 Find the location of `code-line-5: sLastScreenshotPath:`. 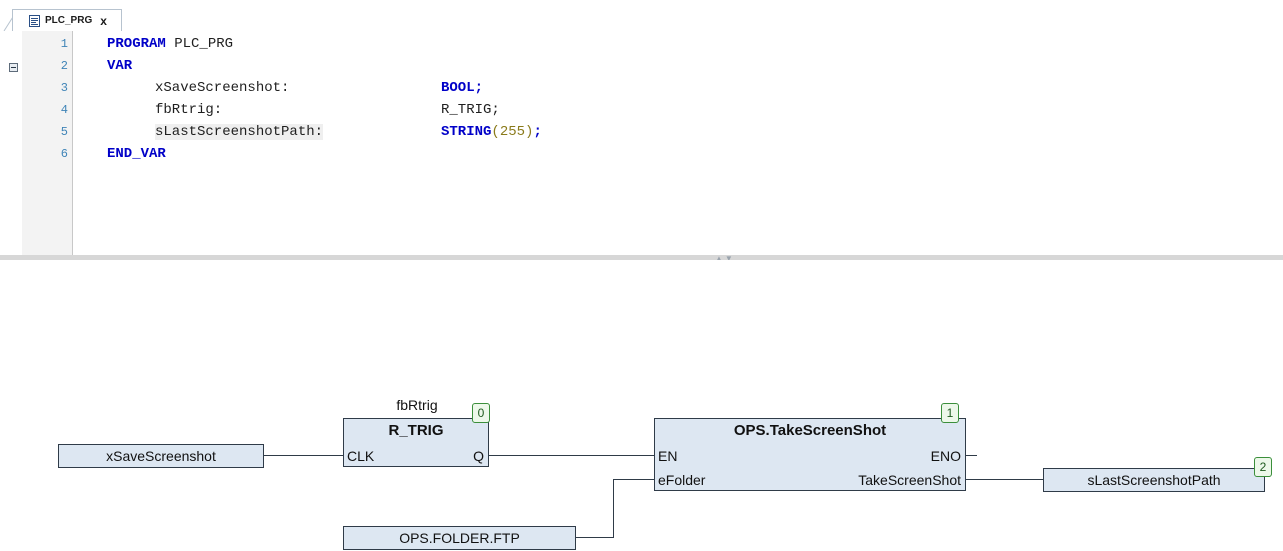

code-line-5: sLastScreenshotPath: is located at coordinates (239, 132).